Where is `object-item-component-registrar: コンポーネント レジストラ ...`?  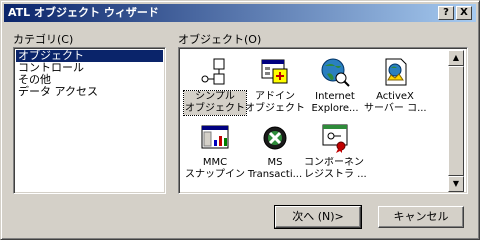 object-item-component-registrar: コンポーネント レジストラ ... is located at coordinates (335, 151).